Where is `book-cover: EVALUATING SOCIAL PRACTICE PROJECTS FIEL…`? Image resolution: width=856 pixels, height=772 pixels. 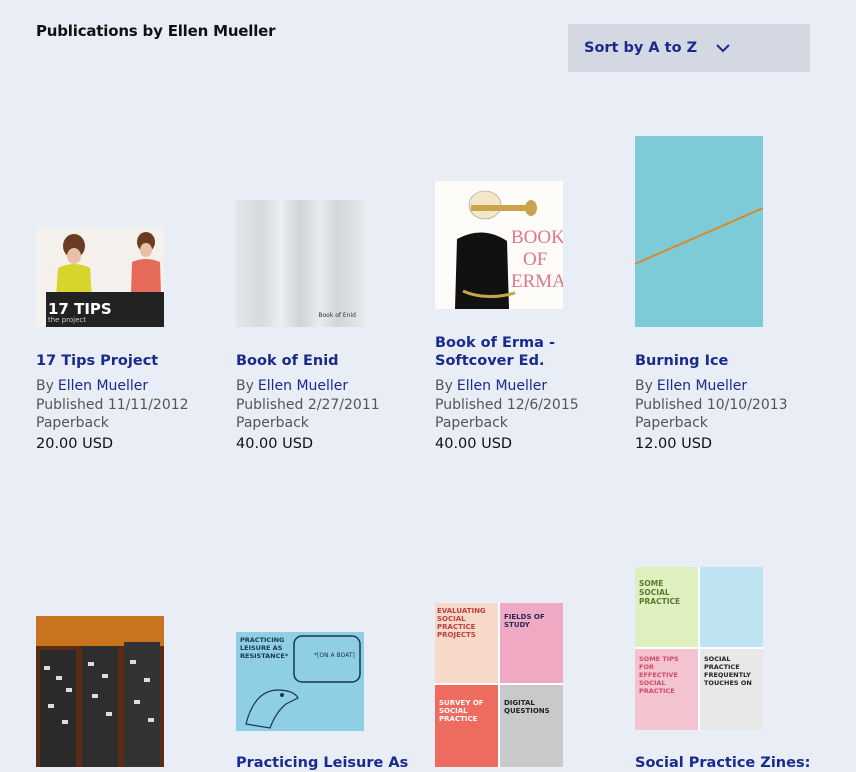 book-cover: EVALUATING SOCIAL PRACTICE PROJECTS FIEL… is located at coordinates (499, 685).